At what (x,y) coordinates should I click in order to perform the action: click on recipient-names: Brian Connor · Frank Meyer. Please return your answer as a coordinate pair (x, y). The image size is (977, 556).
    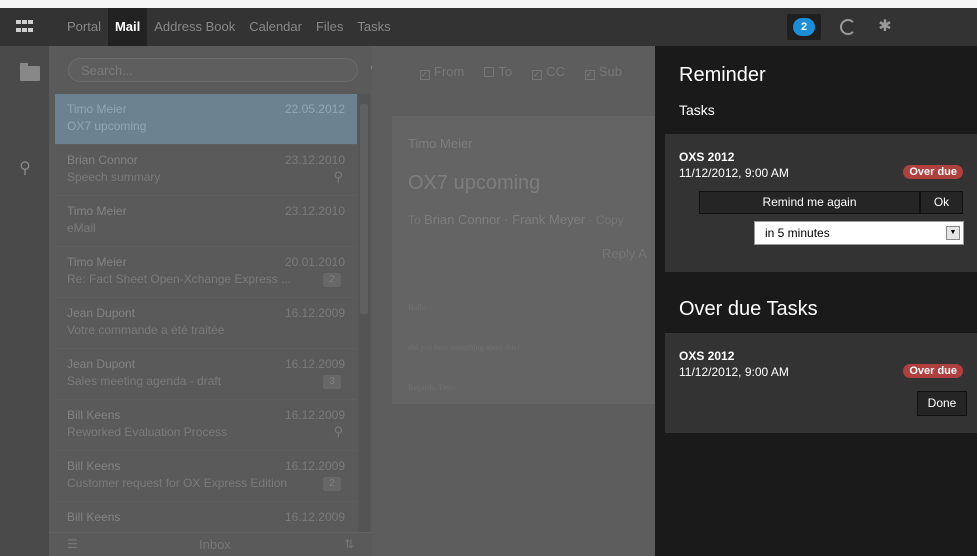
    Looking at the image, I should click on (504, 219).